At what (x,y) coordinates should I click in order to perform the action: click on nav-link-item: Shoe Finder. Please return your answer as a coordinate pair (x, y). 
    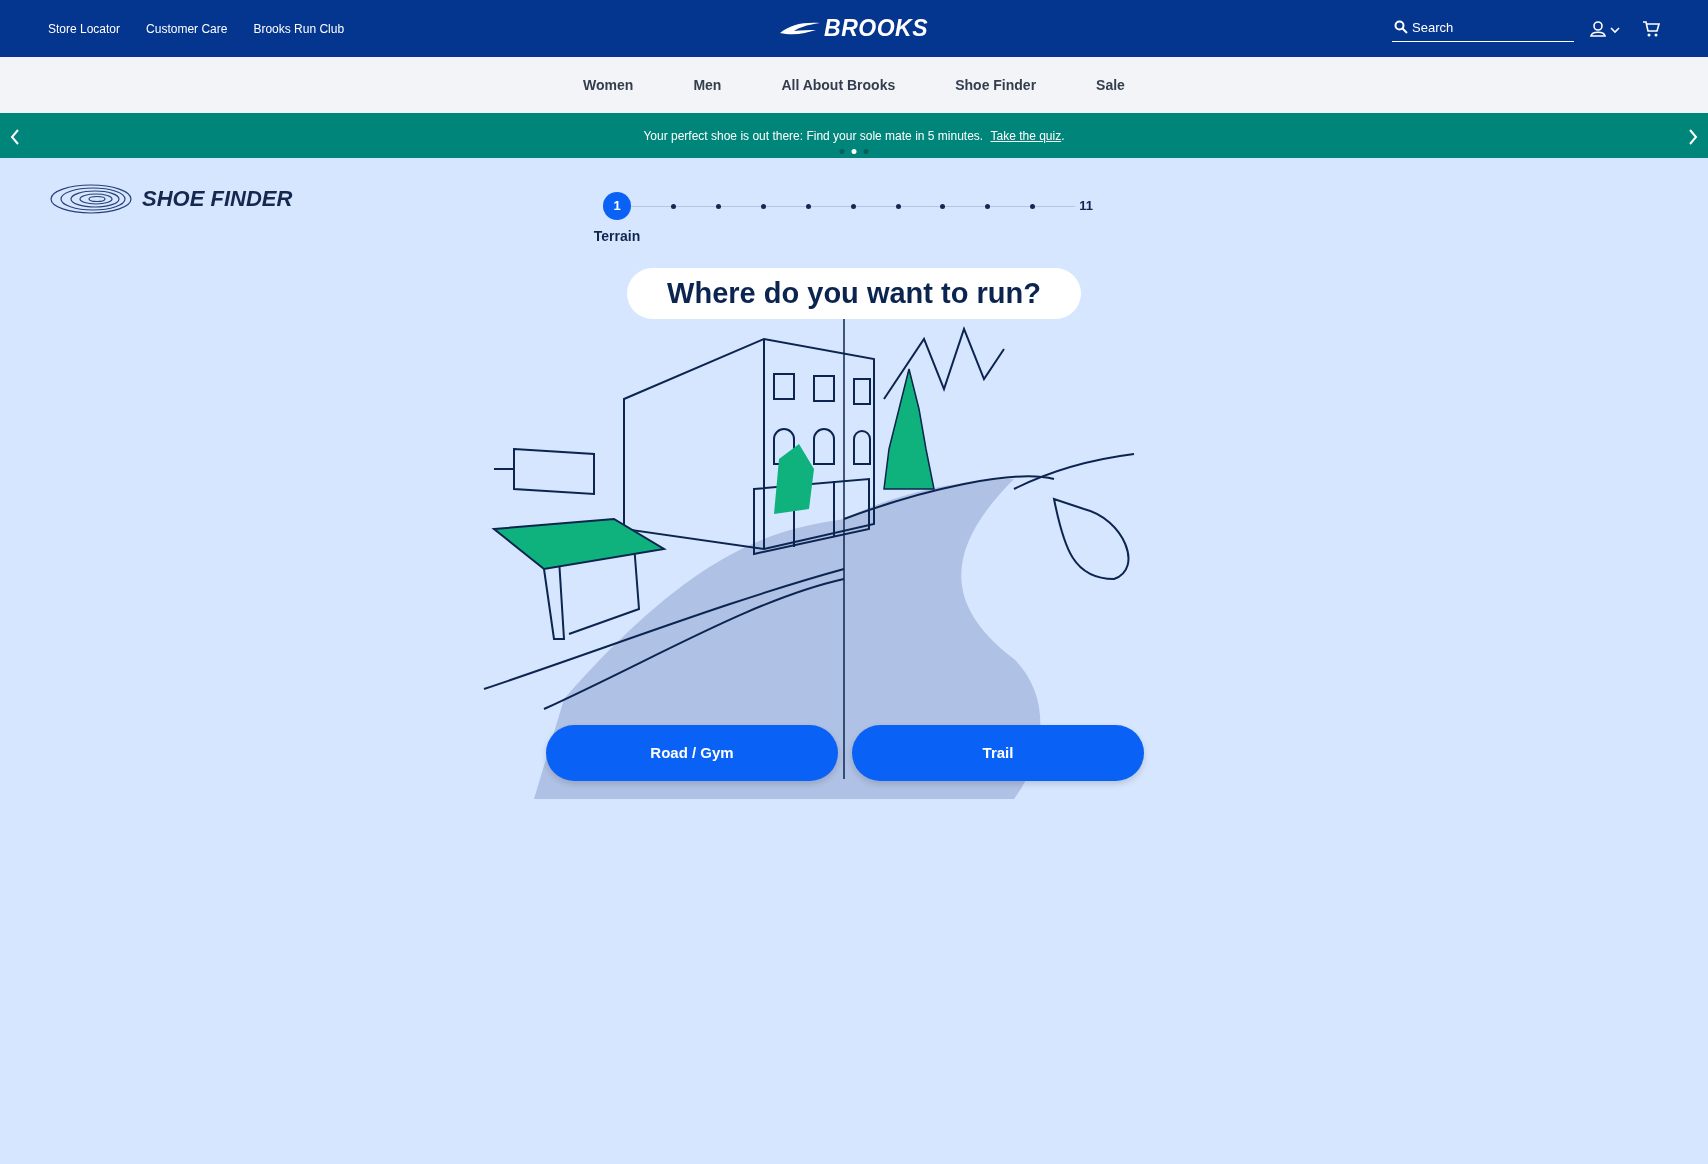
    Looking at the image, I should click on (996, 85).